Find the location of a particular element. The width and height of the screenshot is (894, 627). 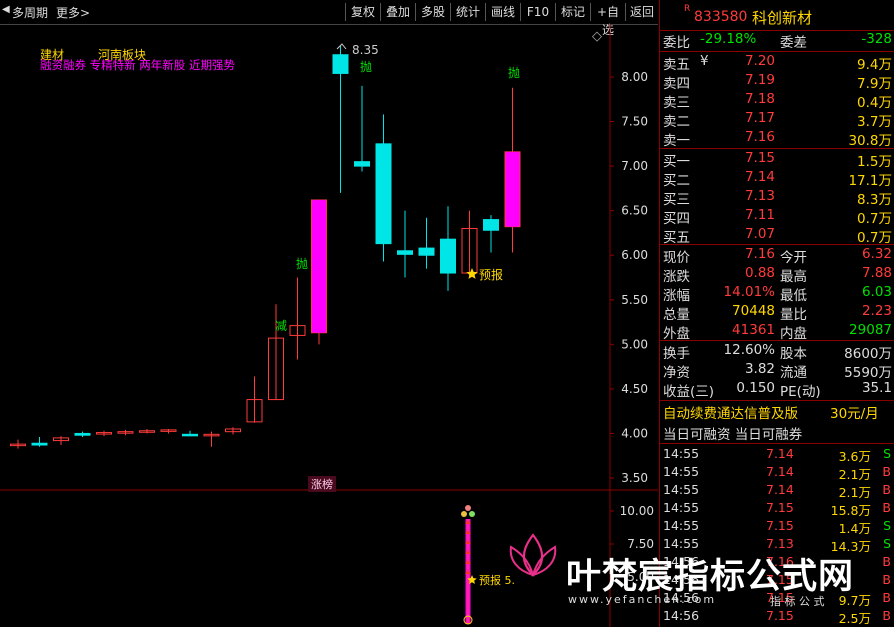

stat-row: 涨跌 0.88 最高 7.88 is located at coordinates (777, 275).